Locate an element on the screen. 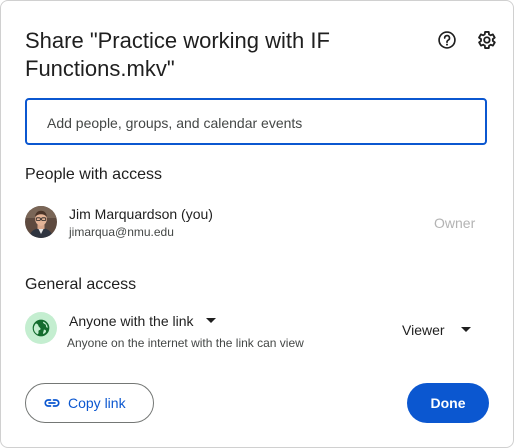  settings-button is located at coordinates (486, 40).